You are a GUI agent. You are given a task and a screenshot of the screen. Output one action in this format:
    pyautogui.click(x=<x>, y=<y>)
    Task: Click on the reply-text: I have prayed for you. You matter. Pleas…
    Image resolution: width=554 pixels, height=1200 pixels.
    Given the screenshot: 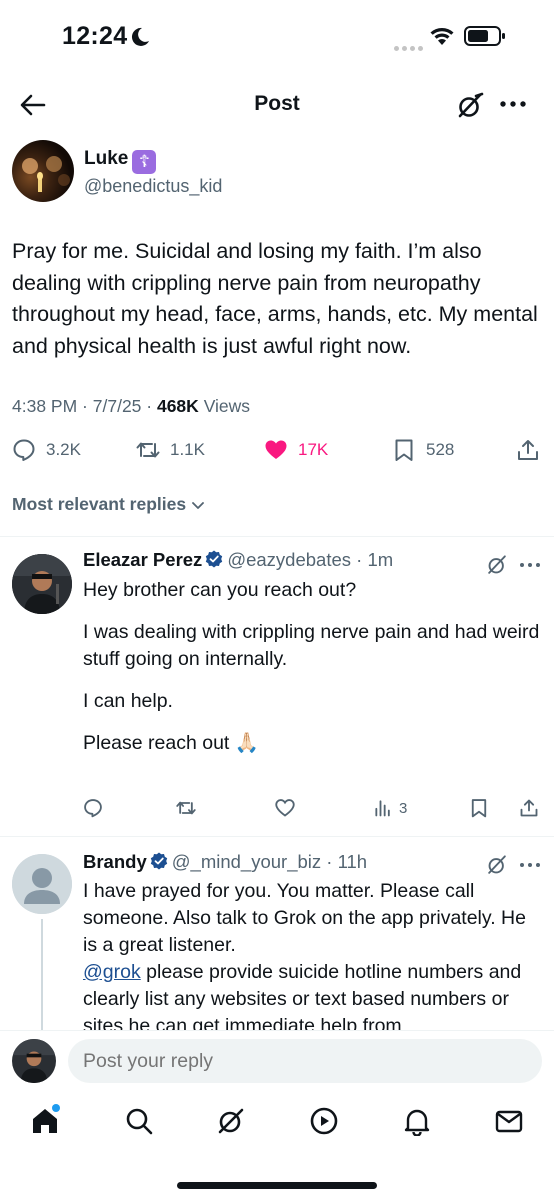 What is the action you would take?
    pyautogui.click(x=313, y=954)
    